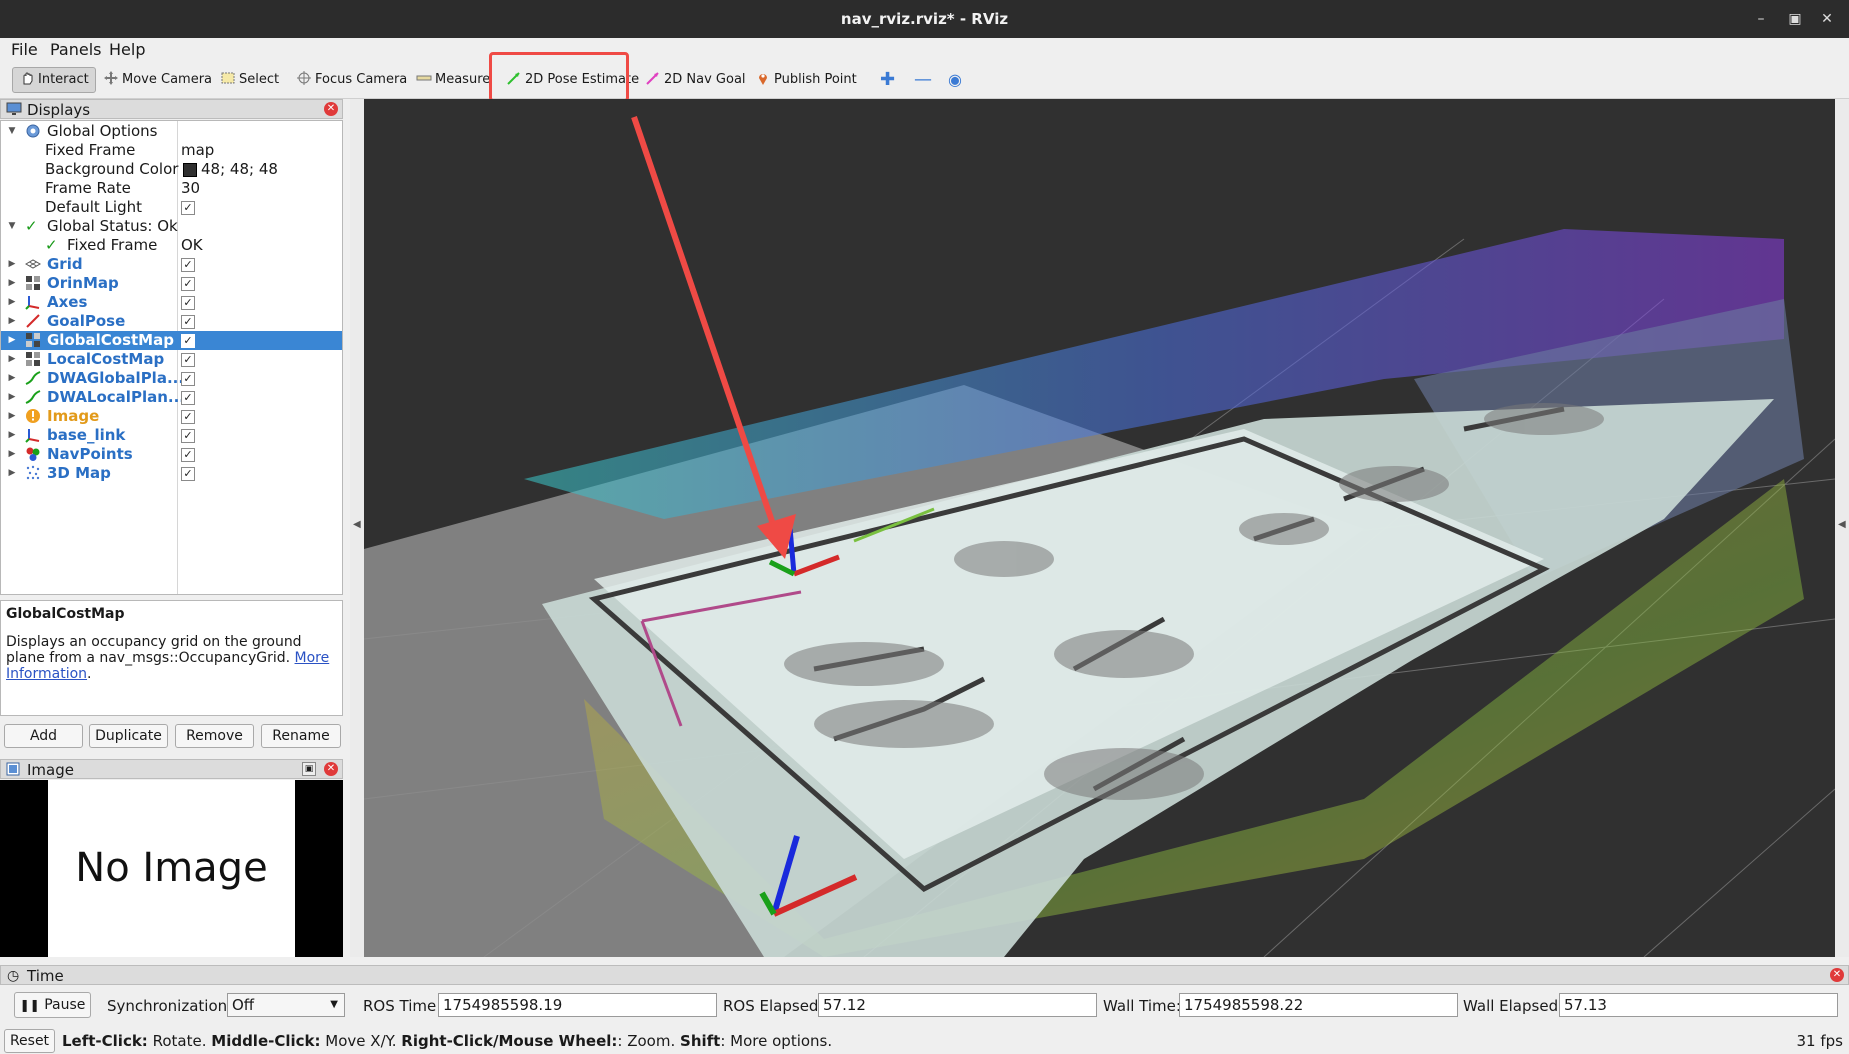  I want to click on sync-select: Off ▼, so click(286, 1005).